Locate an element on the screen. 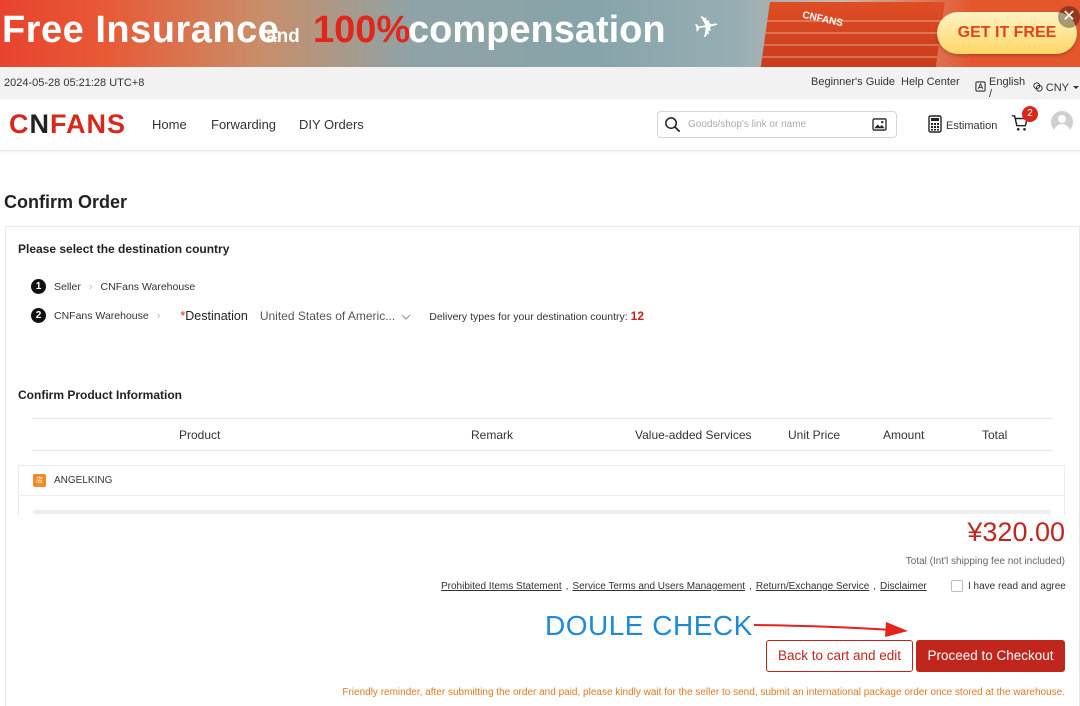 The image size is (1080, 706). search-icon is located at coordinates (672, 127).